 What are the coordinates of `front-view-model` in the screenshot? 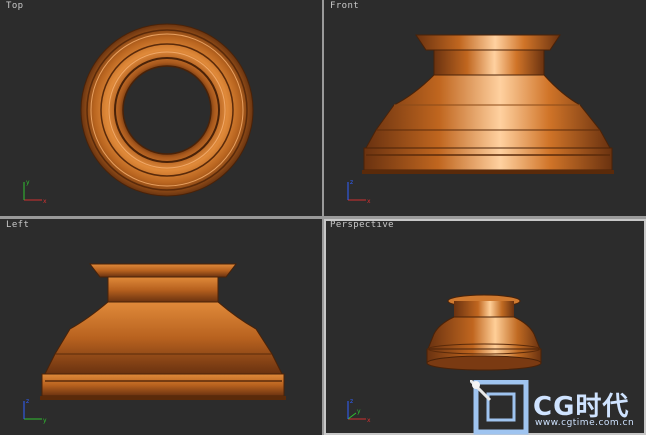 It's located at (488, 104).